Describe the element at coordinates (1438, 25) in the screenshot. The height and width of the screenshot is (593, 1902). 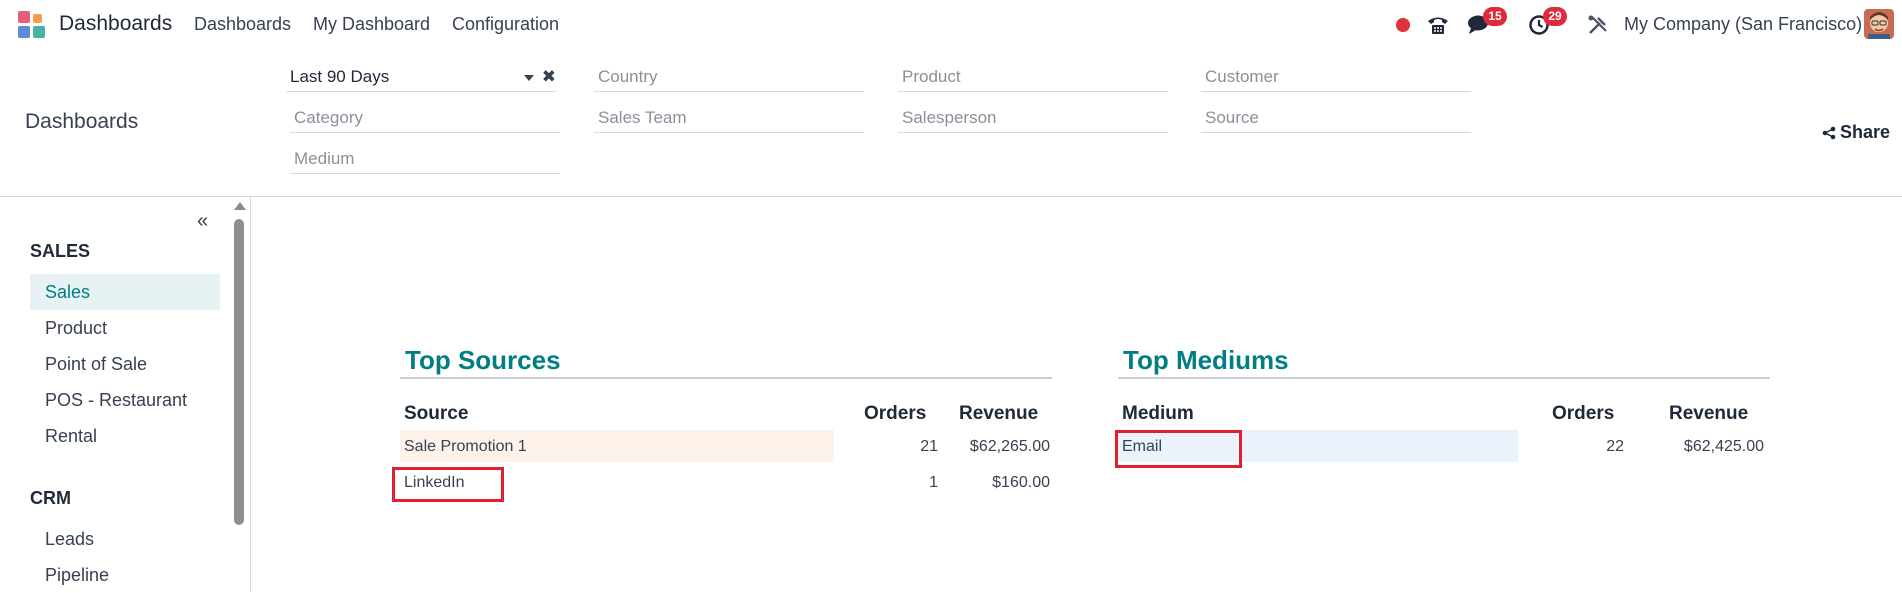
I see `phone-icon` at that location.